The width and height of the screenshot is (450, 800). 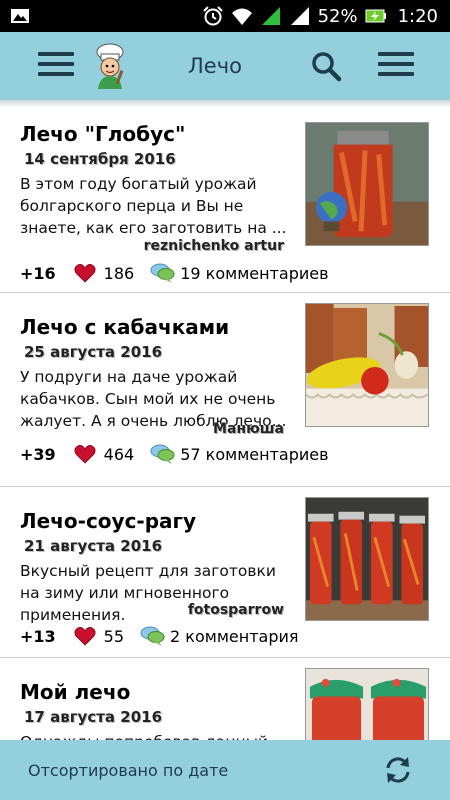 I want to click on recipe-comments: 2 комментария, so click(x=234, y=636).